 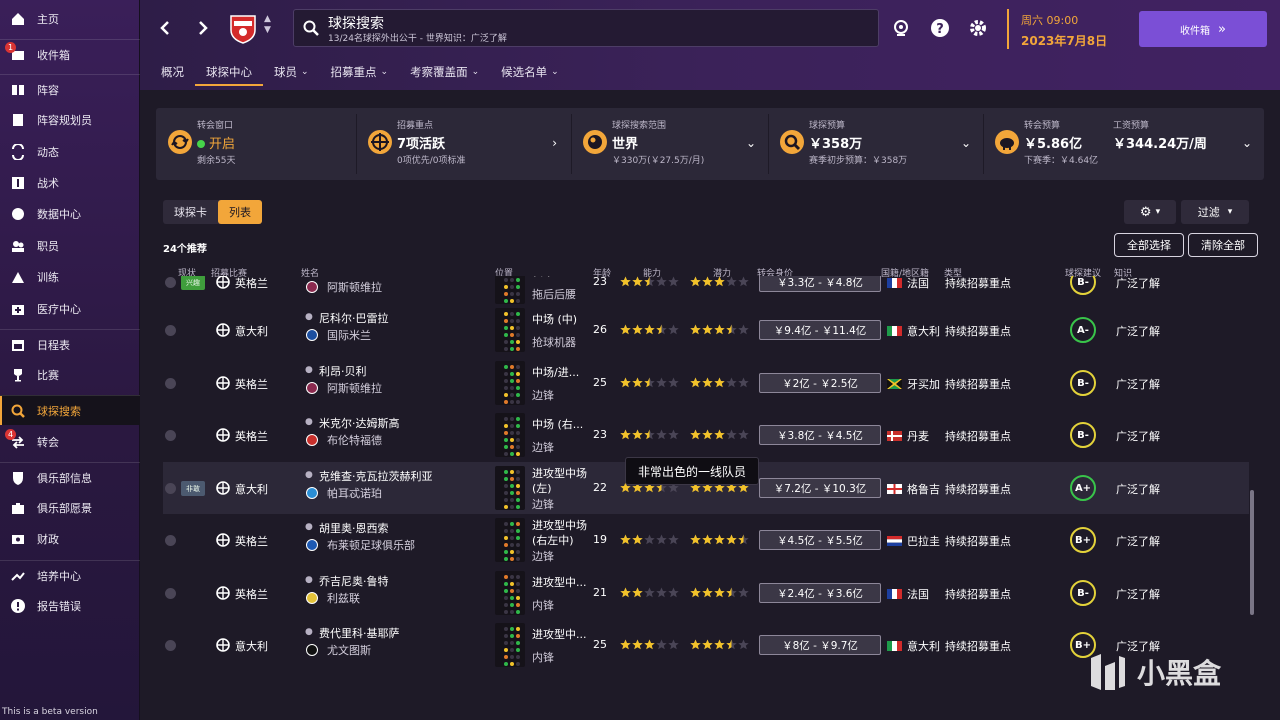 I want to click on back-button, so click(x=165, y=28).